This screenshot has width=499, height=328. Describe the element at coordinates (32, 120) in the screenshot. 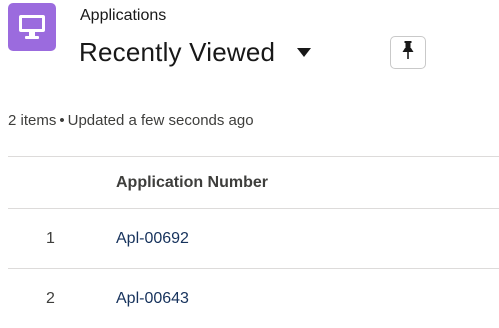

I see `item-count: 2 items` at that location.